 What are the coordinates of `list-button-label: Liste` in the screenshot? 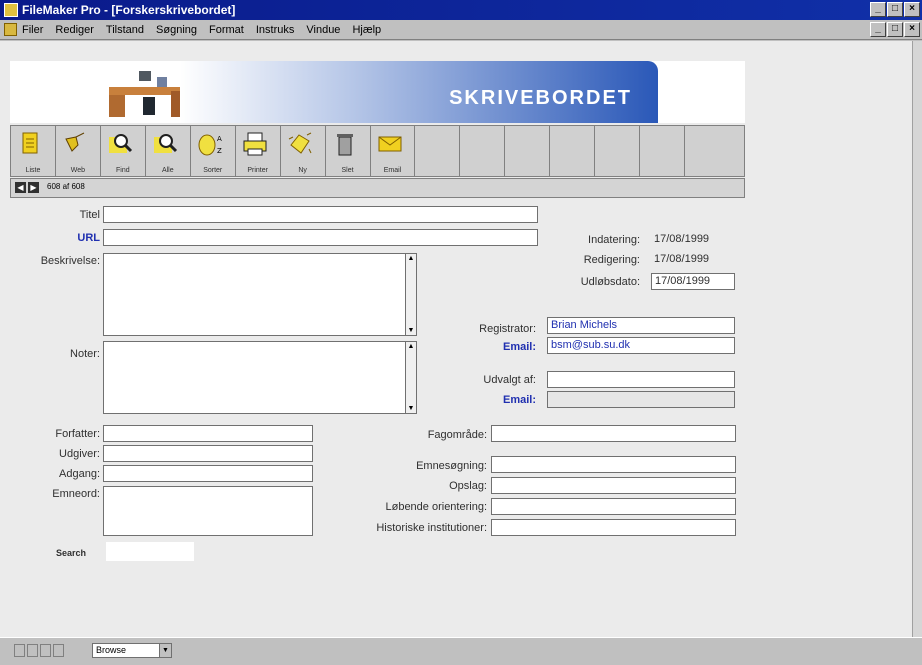 It's located at (33, 170).